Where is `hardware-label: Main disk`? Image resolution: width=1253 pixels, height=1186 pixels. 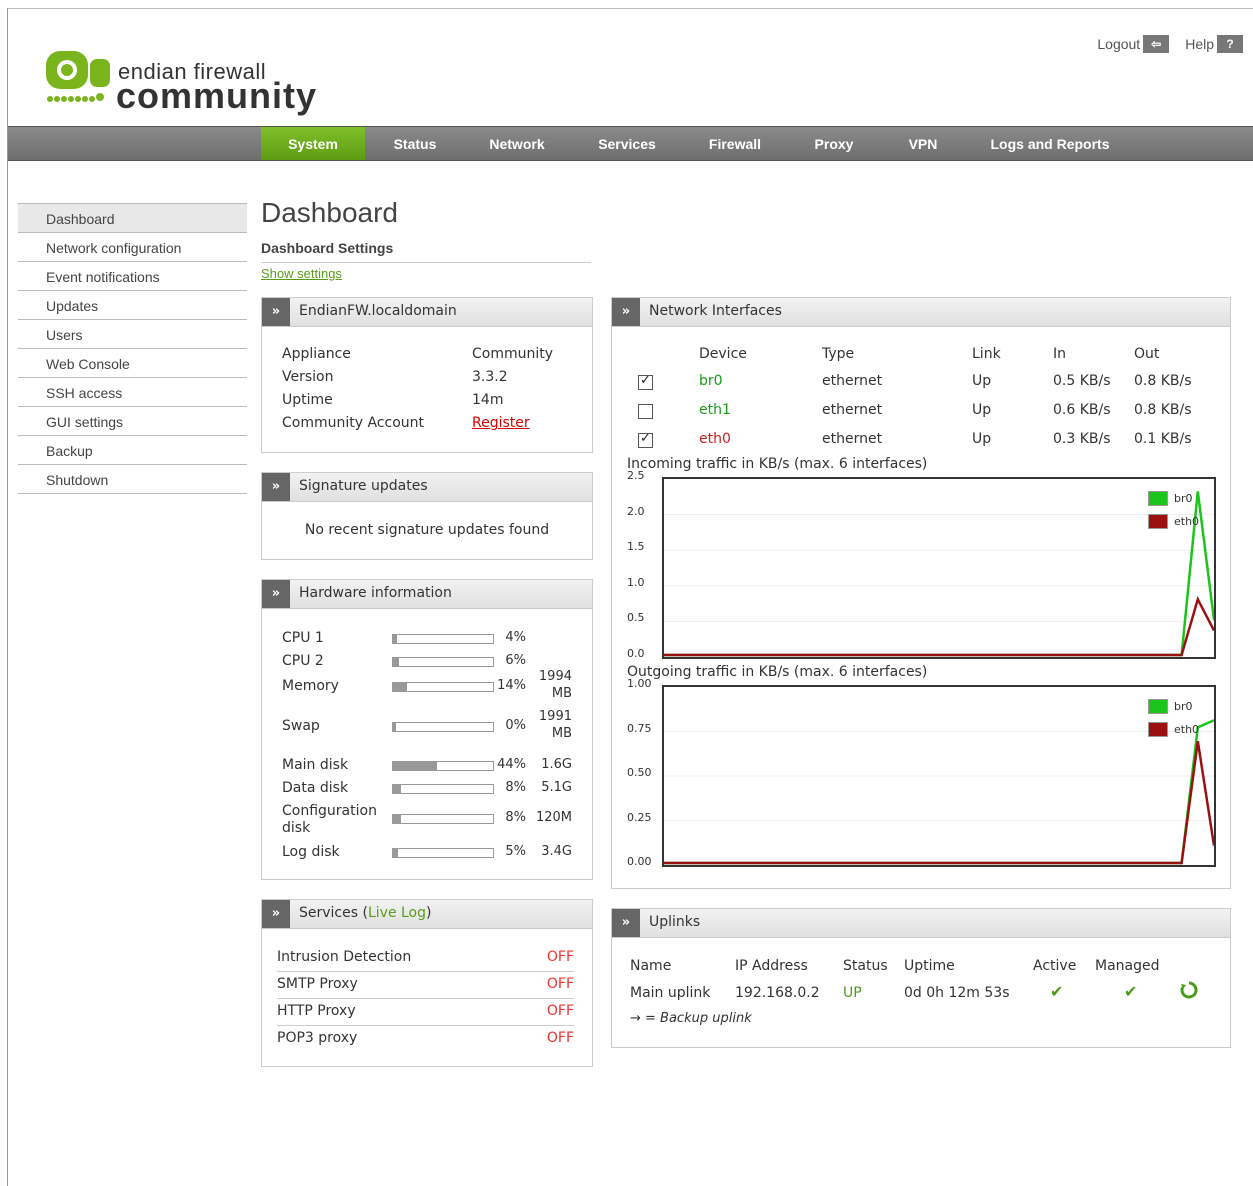 hardware-label: Main disk is located at coordinates (315, 765).